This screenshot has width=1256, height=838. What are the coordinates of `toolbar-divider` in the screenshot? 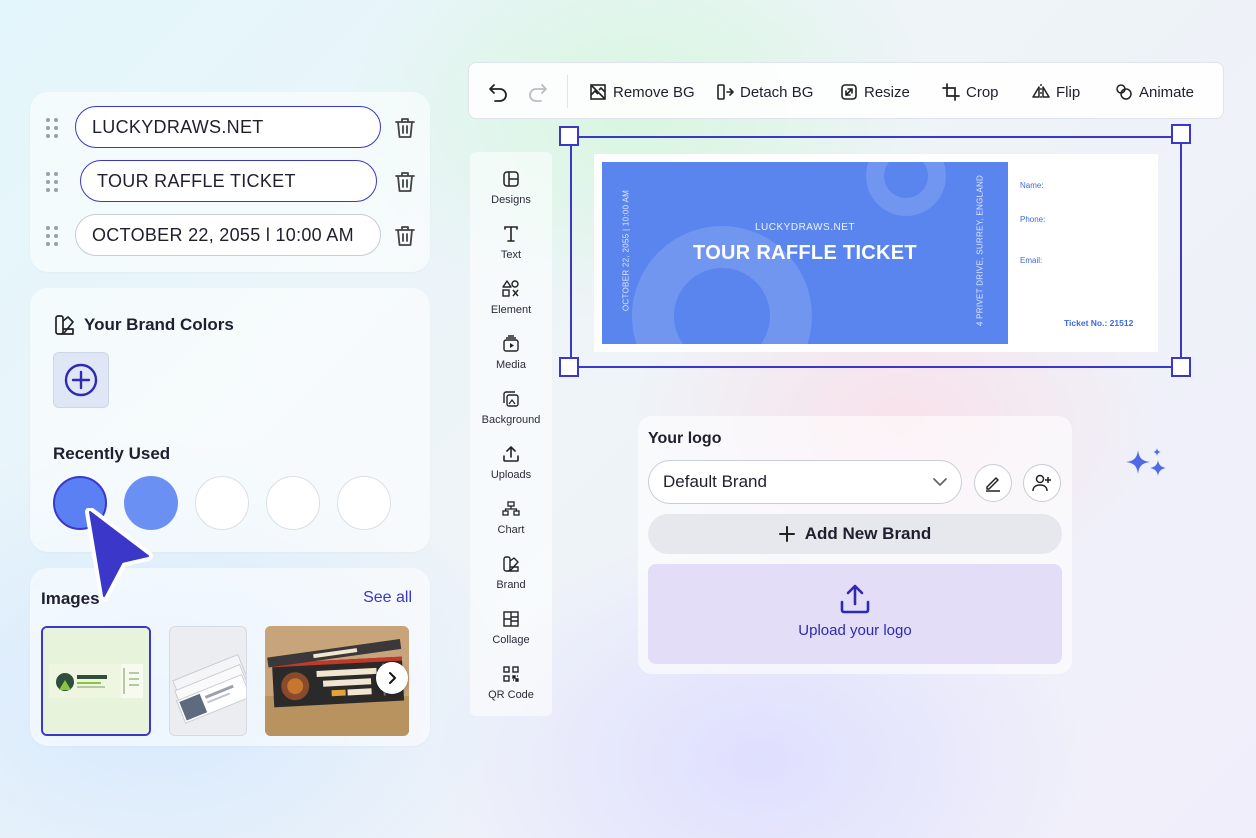 It's located at (567, 91).